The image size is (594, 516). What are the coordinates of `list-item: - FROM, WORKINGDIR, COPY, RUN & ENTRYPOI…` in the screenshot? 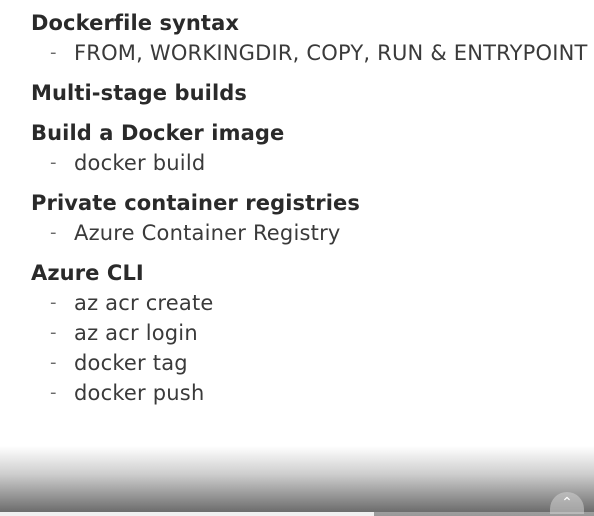 It's located at (312, 53).